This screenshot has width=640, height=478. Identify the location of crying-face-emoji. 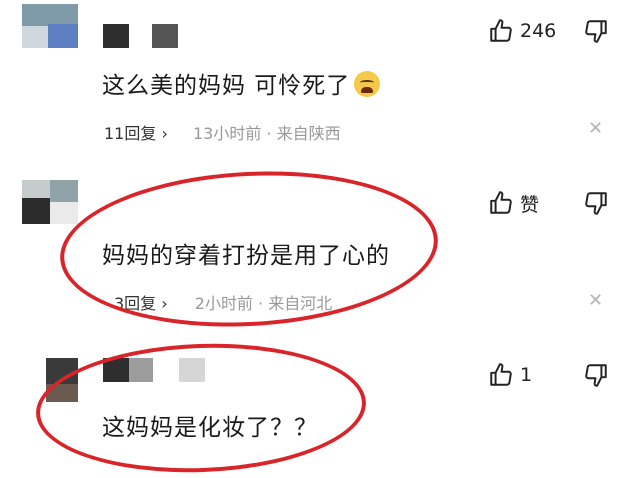
(367, 84).